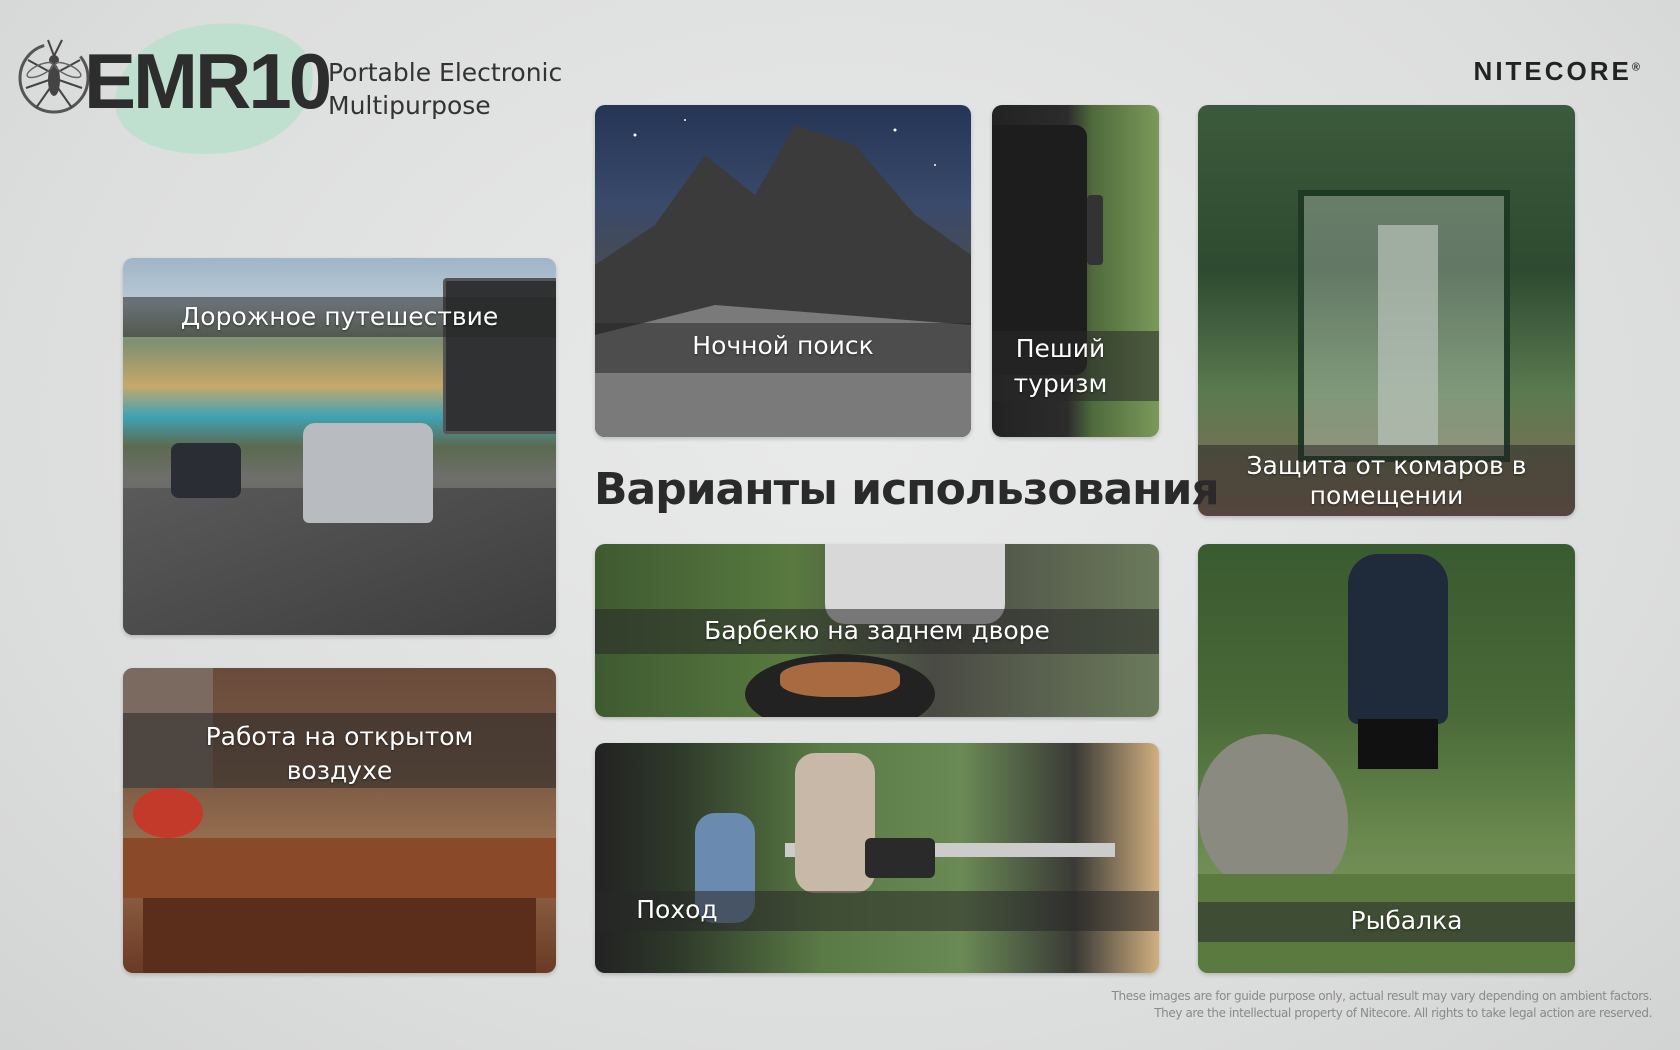 Image resolution: width=1680 pixels, height=1050 pixels. What do you see at coordinates (1060, 348) in the screenshot?
I see `tile-label-line1: Пеший` at bounding box center [1060, 348].